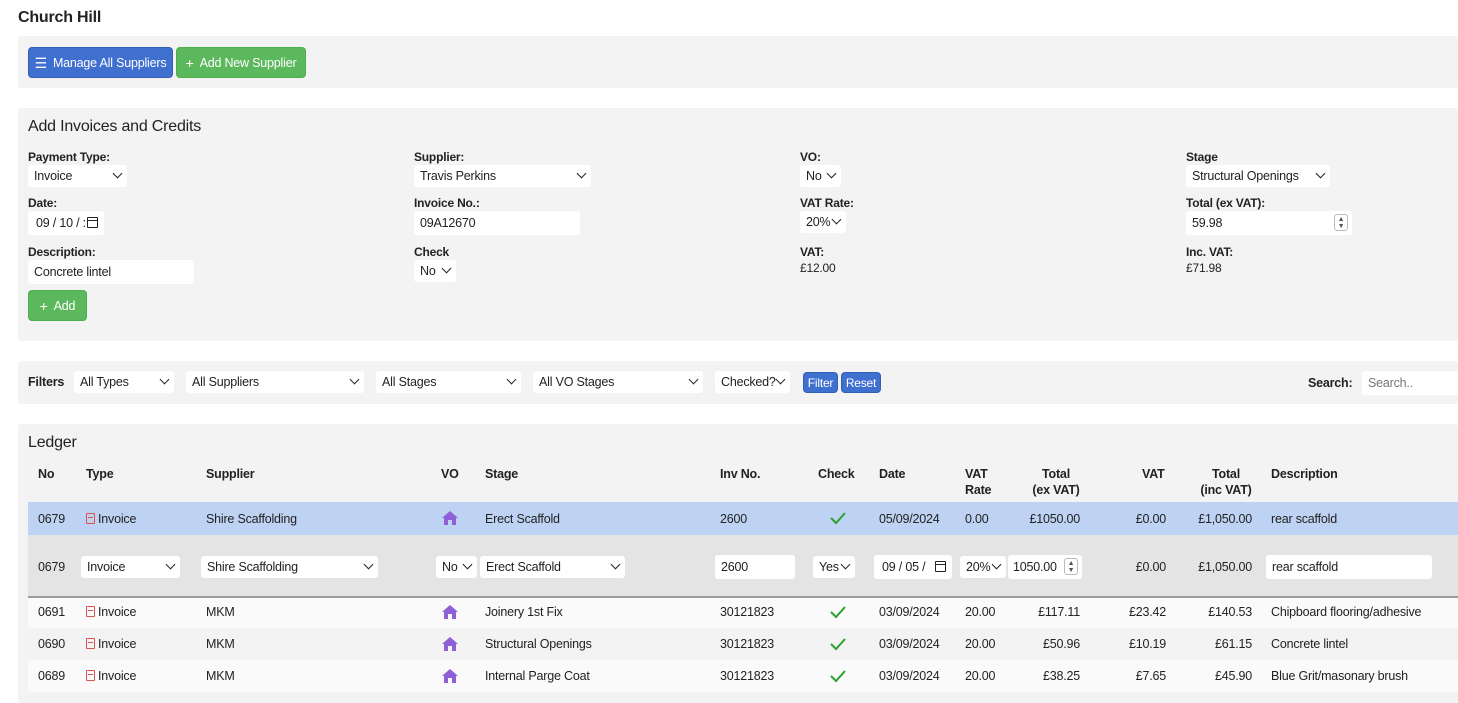 This screenshot has width=1458, height=703. What do you see at coordinates (241, 62) in the screenshot?
I see `add-supplier-button: + Add New Supplier` at bounding box center [241, 62].